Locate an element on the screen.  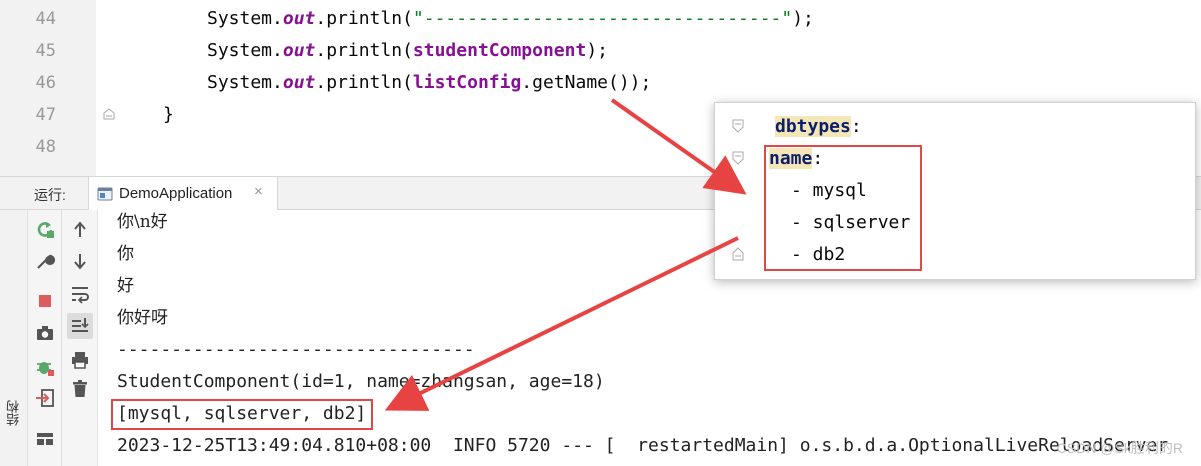
trash-icon is located at coordinates (80, 389).